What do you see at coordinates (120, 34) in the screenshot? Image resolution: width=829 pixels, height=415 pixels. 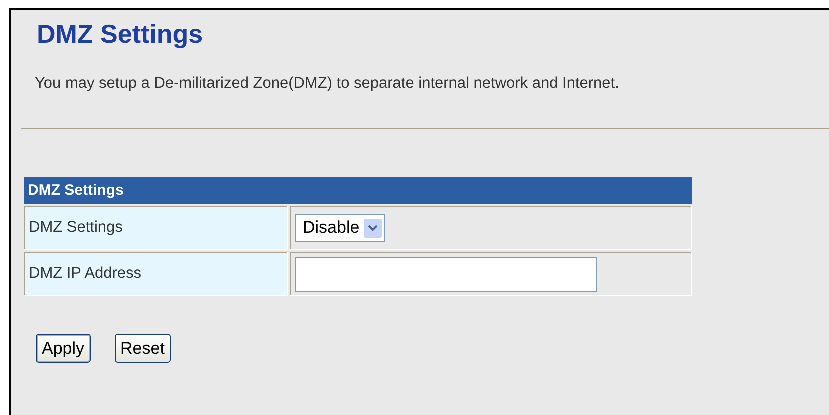 I see `page-title: DMZ Settings` at bounding box center [120, 34].